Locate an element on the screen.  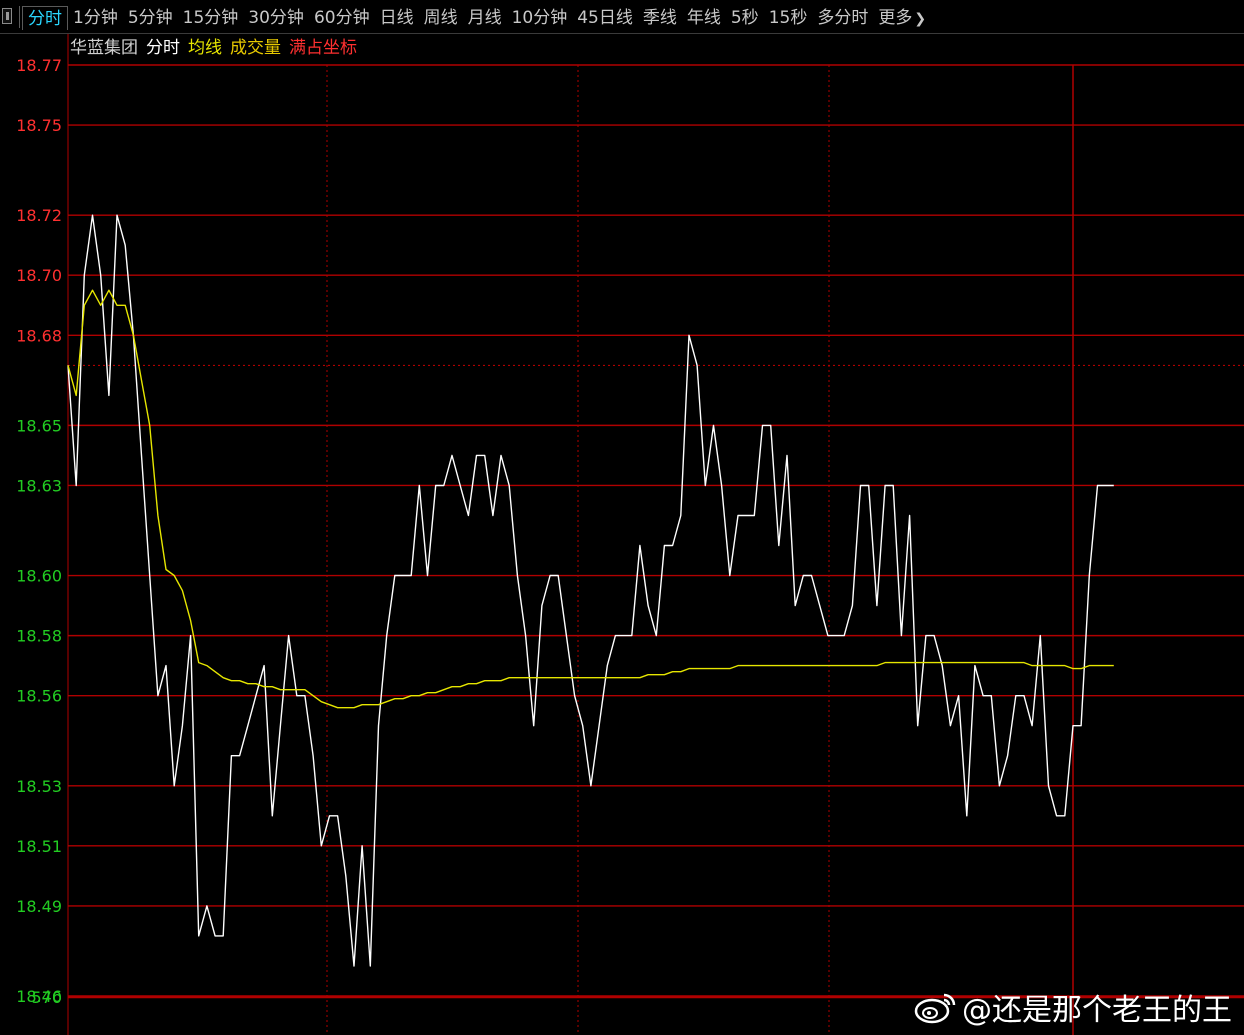
tab-15: 多分时 is located at coordinates (842, 18).